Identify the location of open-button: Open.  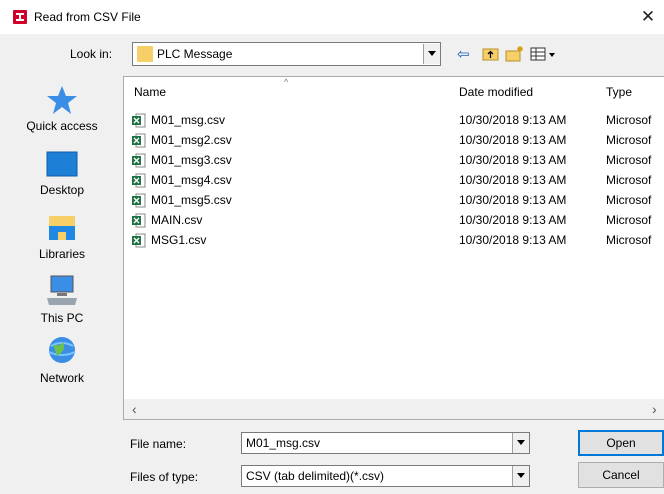
(621, 443).